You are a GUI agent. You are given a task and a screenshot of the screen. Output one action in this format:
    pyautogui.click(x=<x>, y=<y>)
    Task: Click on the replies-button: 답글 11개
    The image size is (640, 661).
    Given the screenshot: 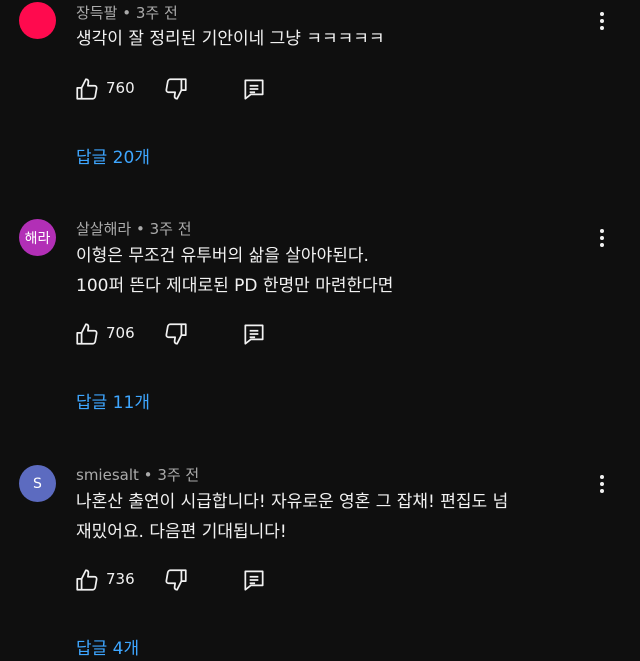 What is the action you would take?
    pyautogui.click(x=113, y=400)
    